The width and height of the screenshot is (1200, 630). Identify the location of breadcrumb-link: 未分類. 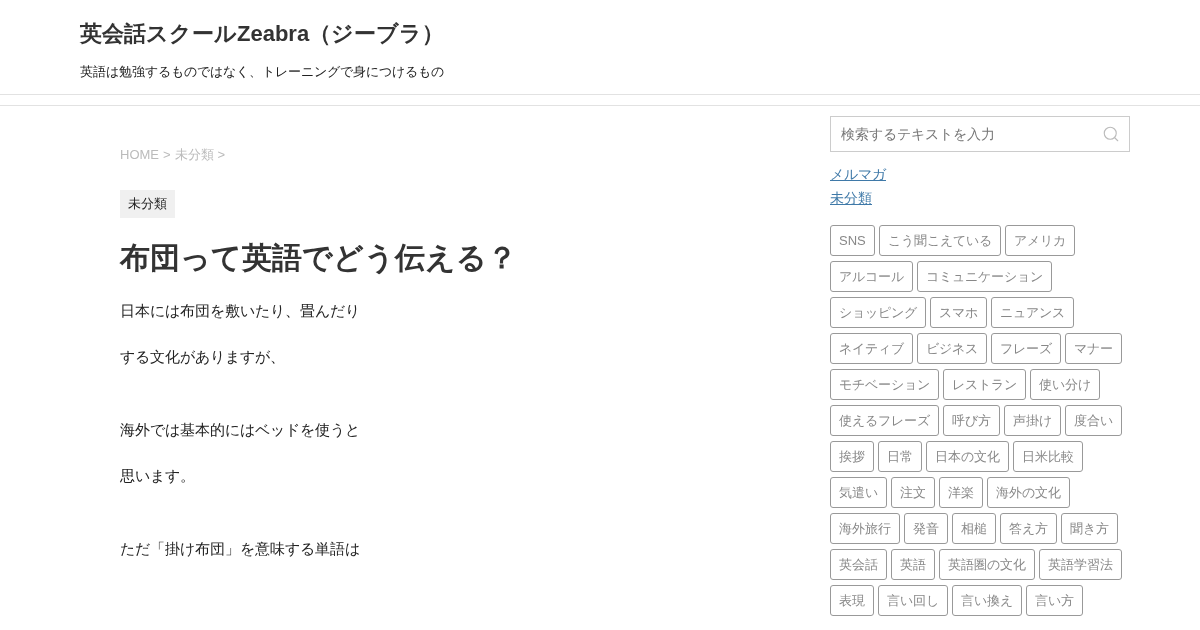
(194, 155).